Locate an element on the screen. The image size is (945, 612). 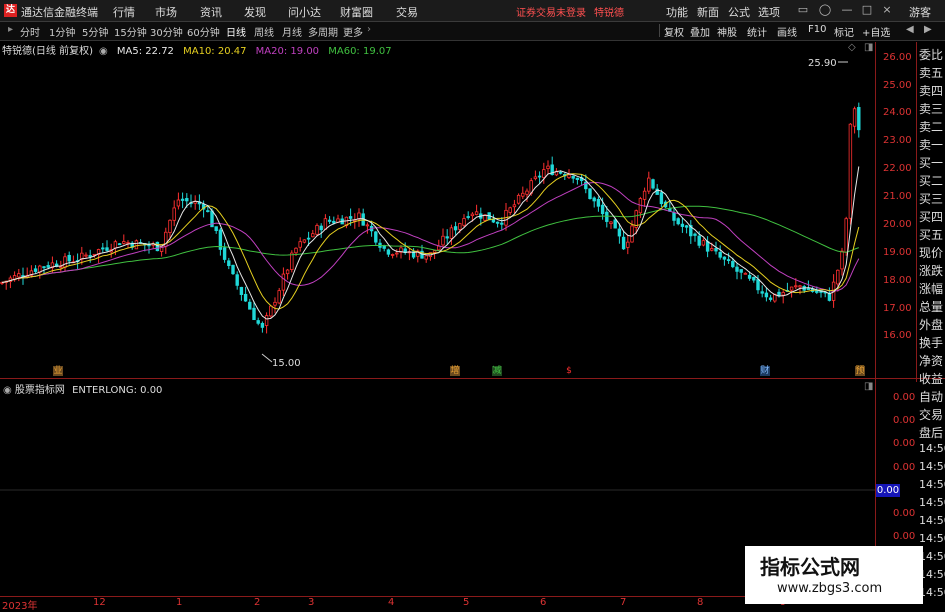
y-tick: 19.00 is located at coordinates (897, 252).